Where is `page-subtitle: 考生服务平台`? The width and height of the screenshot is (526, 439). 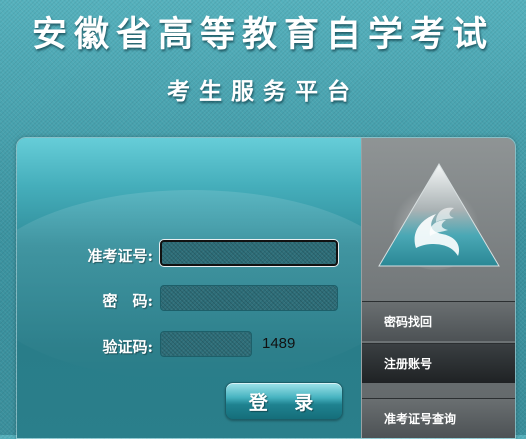 page-subtitle: 考生服务平台 is located at coordinates (263, 91).